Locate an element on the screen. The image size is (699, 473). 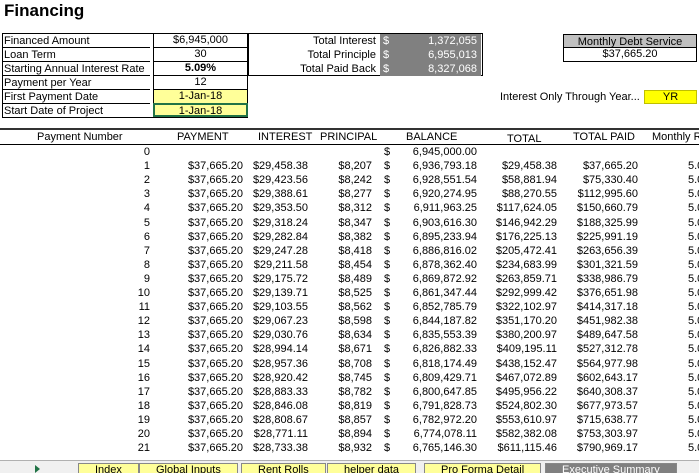
input-payment-per-year: 12 is located at coordinates (200, 83).